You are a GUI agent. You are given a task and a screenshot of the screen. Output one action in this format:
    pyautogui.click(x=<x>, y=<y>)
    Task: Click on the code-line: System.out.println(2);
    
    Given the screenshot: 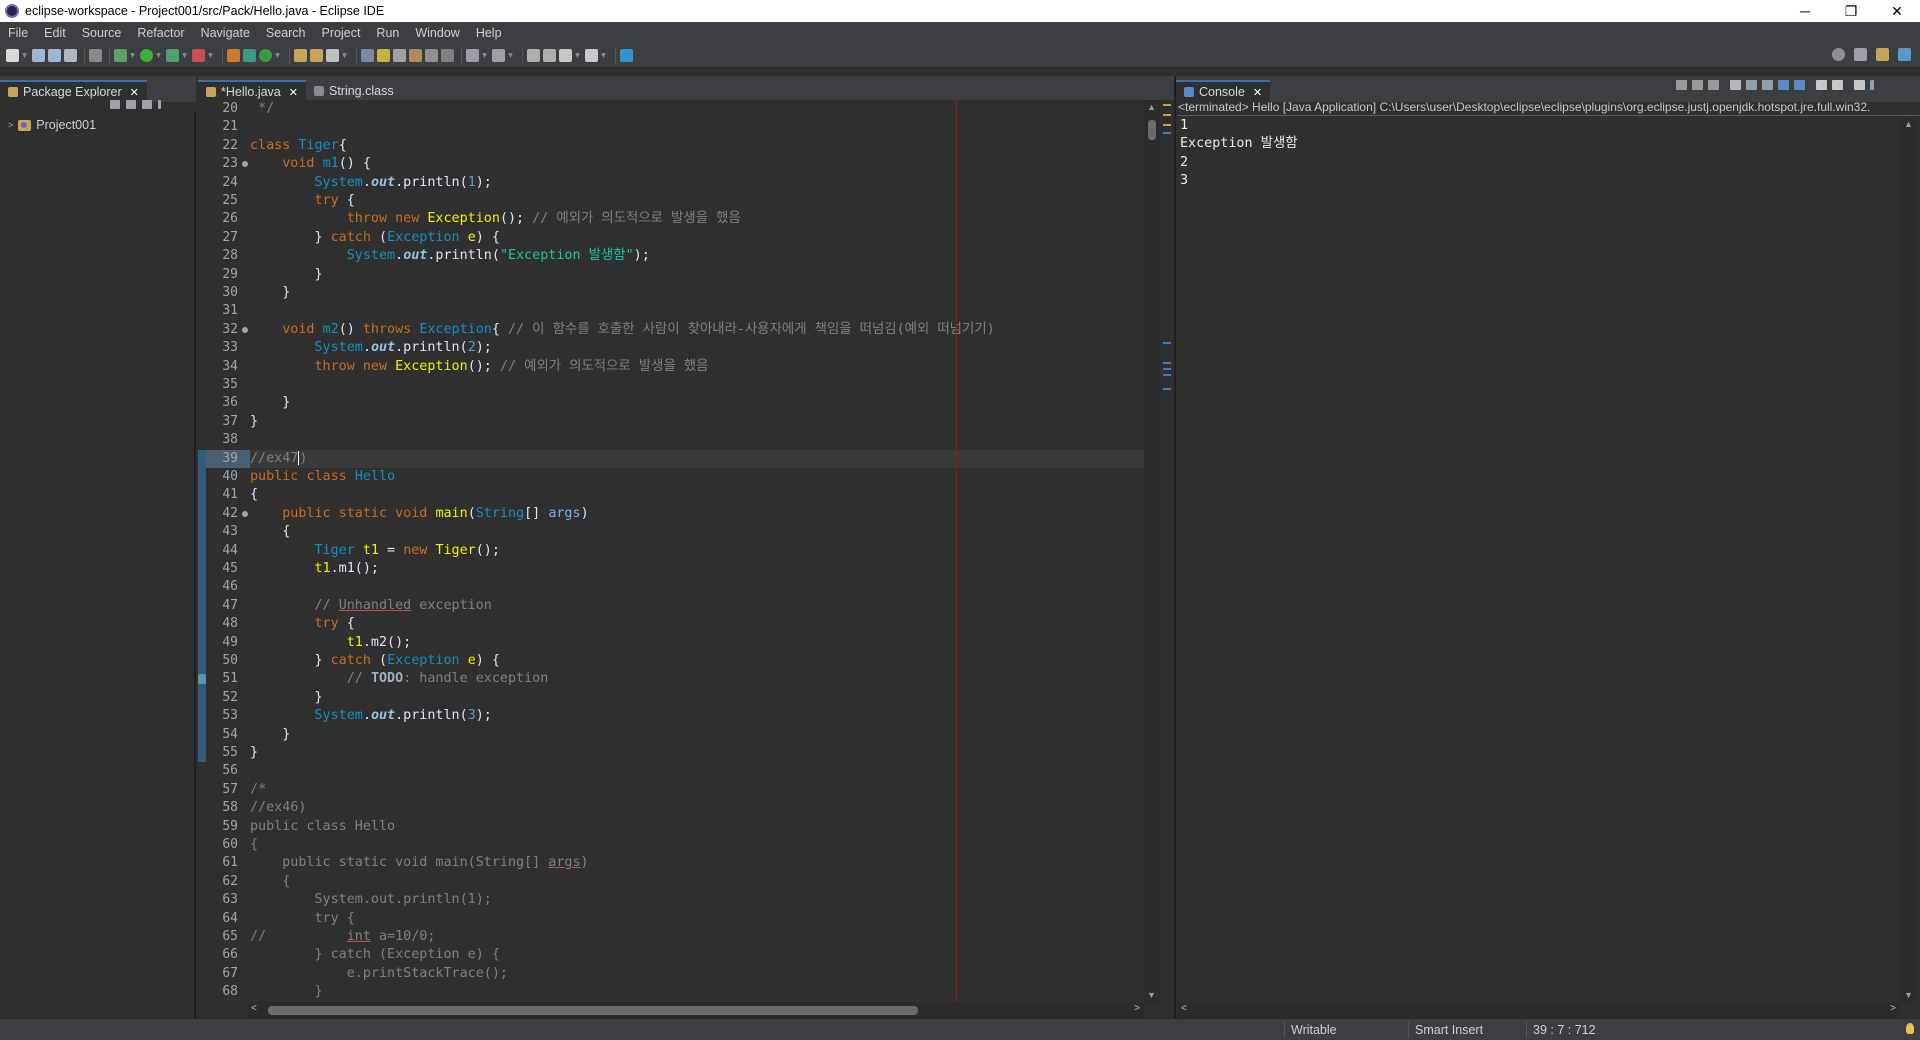 What is the action you would take?
    pyautogui.click(x=371, y=348)
    